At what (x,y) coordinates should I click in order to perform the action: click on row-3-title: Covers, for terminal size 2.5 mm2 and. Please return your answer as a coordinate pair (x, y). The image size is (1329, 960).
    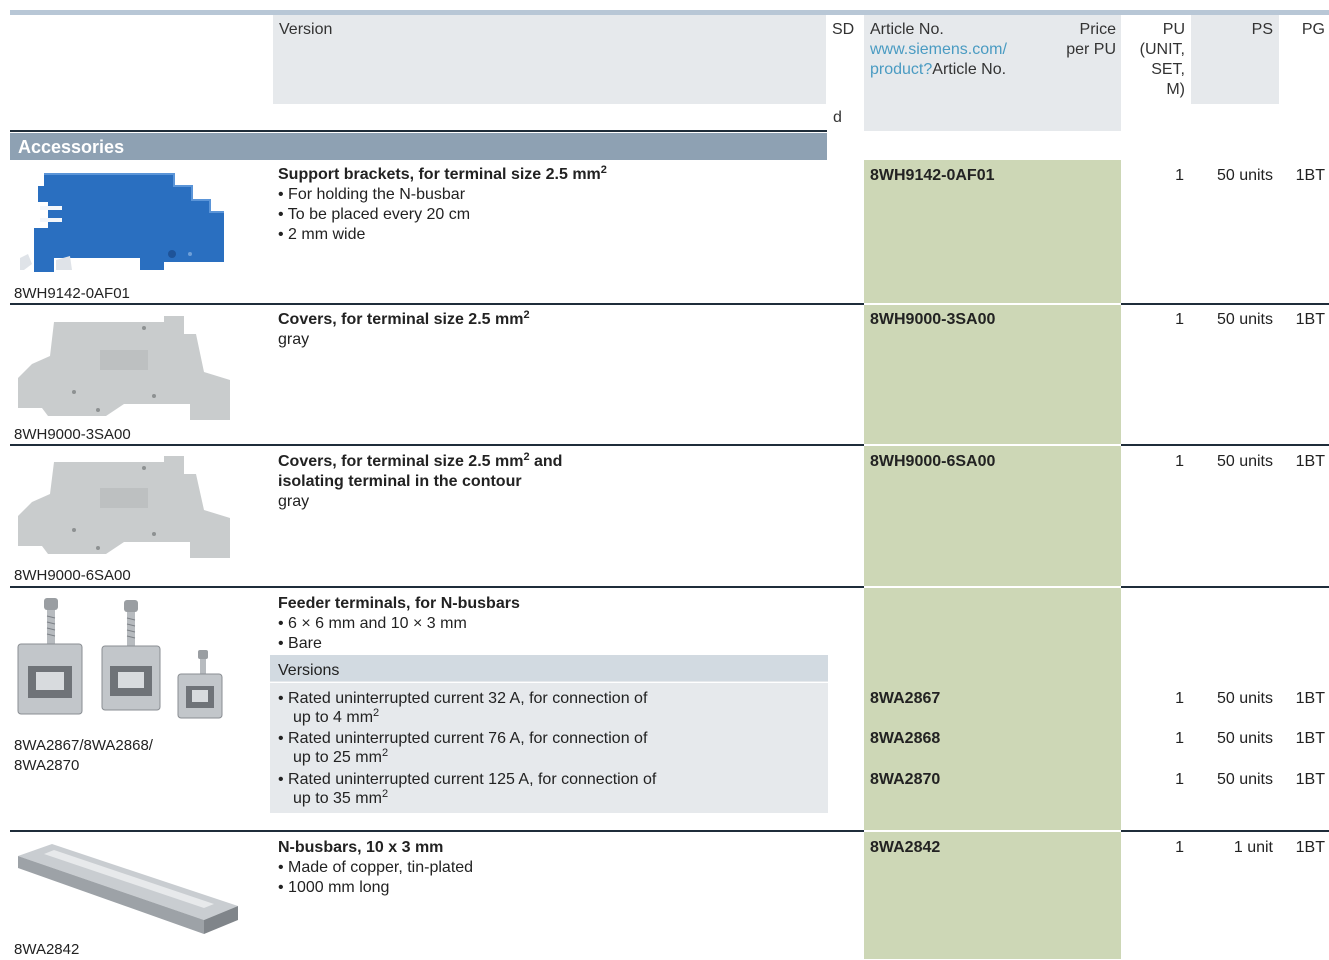
    Looking at the image, I should click on (420, 461).